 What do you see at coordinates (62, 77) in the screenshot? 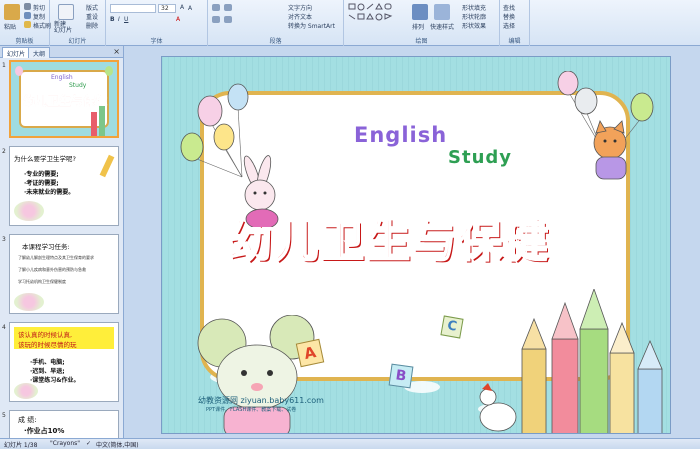
I see `thumbnail-english: English` at bounding box center [62, 77].